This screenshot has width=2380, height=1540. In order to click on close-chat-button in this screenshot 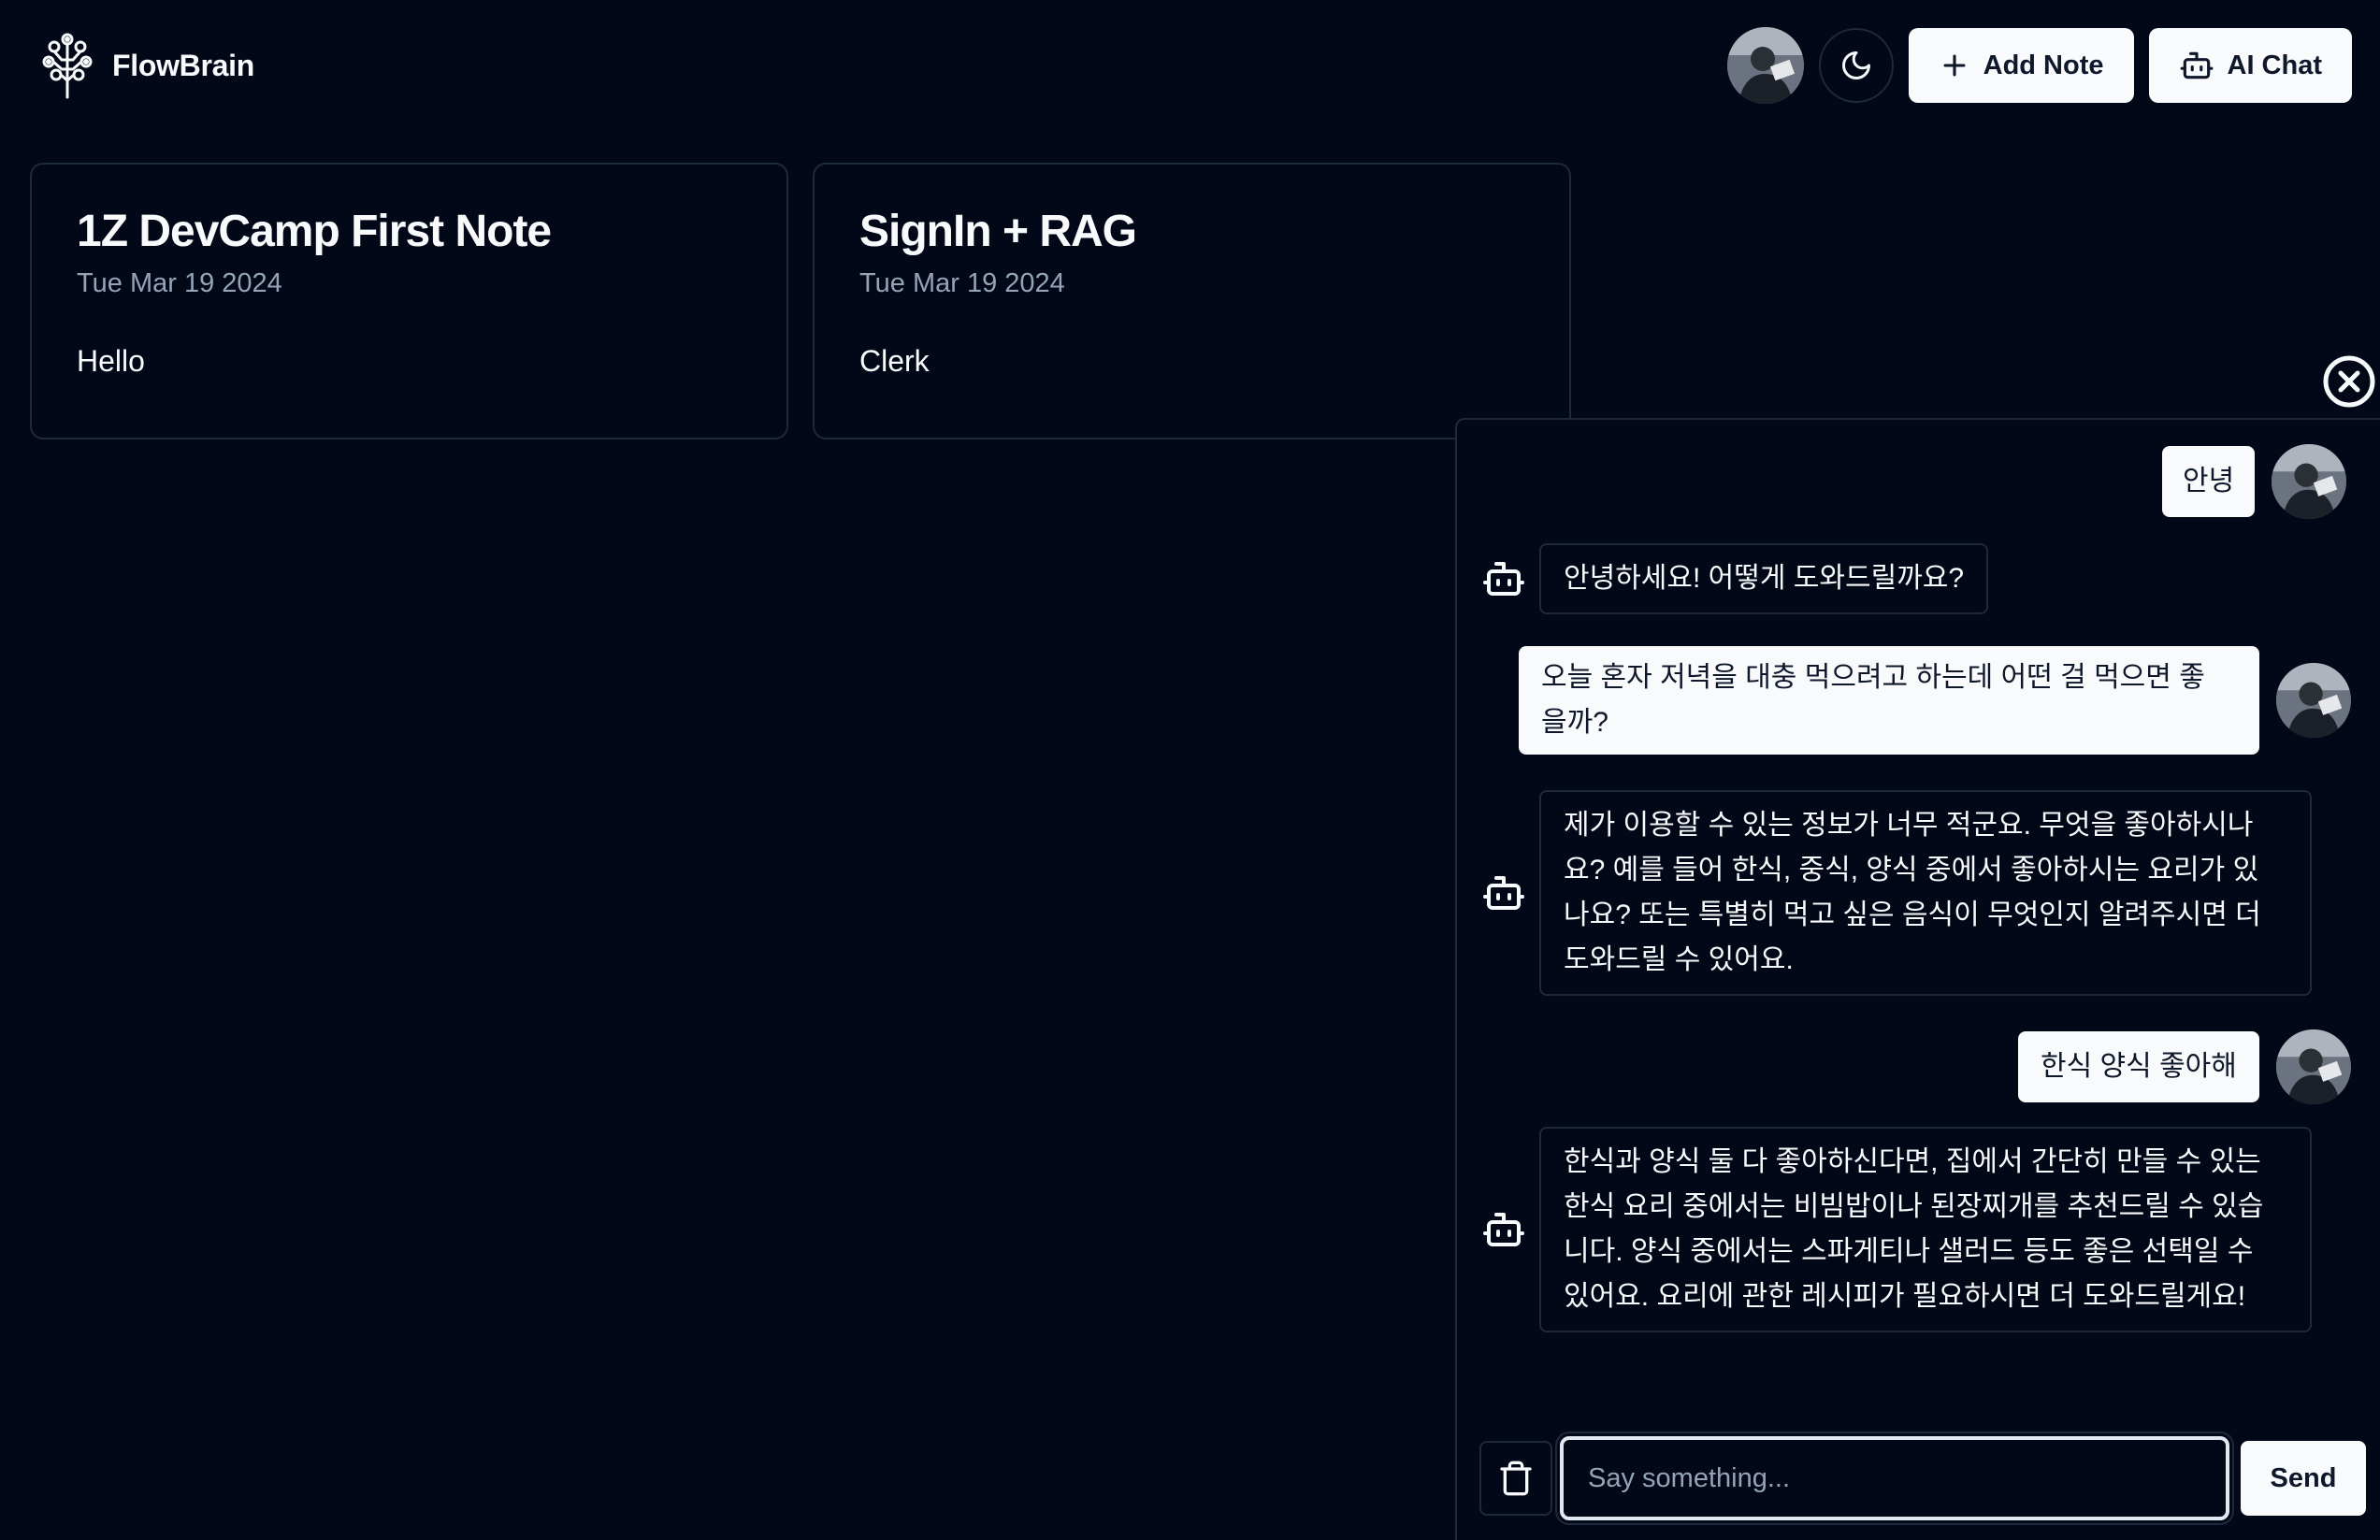, I will do `click(2349, 381)`.